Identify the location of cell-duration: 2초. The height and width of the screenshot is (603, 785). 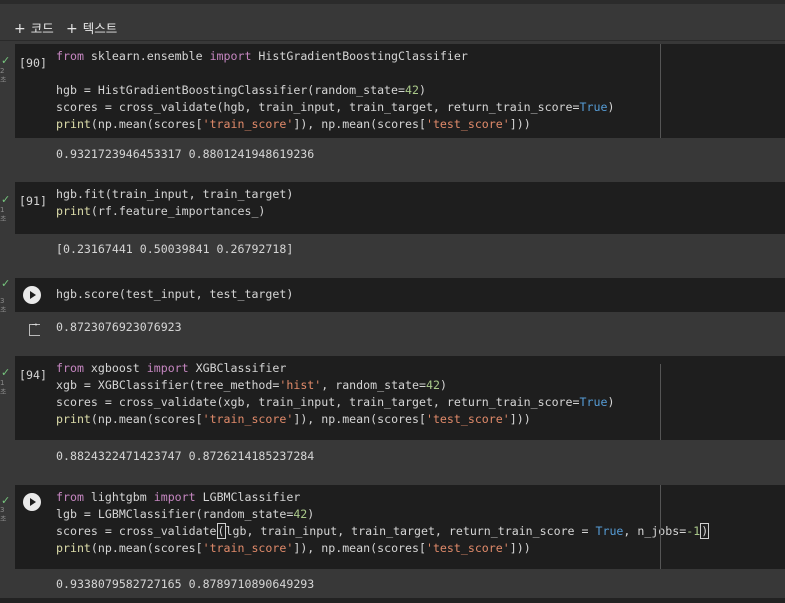
(3, 75).